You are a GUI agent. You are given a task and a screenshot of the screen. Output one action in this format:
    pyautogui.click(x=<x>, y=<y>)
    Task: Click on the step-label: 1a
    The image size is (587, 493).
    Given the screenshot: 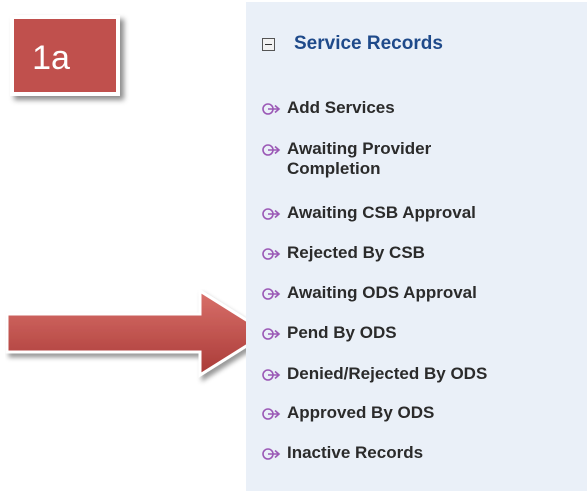 What is the action you would take?
    pyautogui.click(x=51, y=58)
    